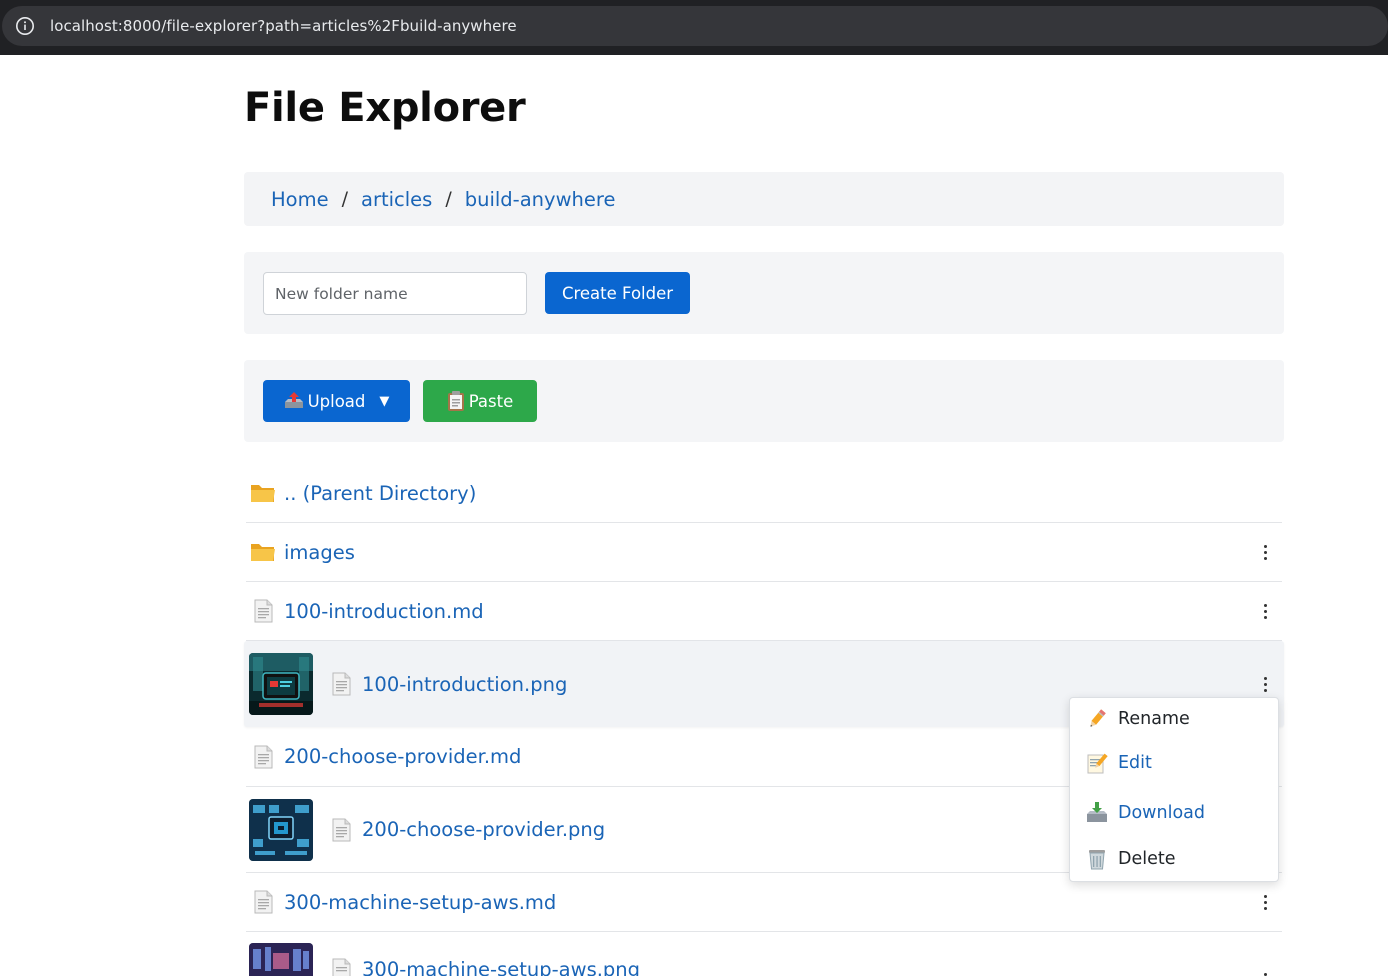 The width and height of the screenshot is (1388, 976). I want to click on info-icon, so click(25, 26).